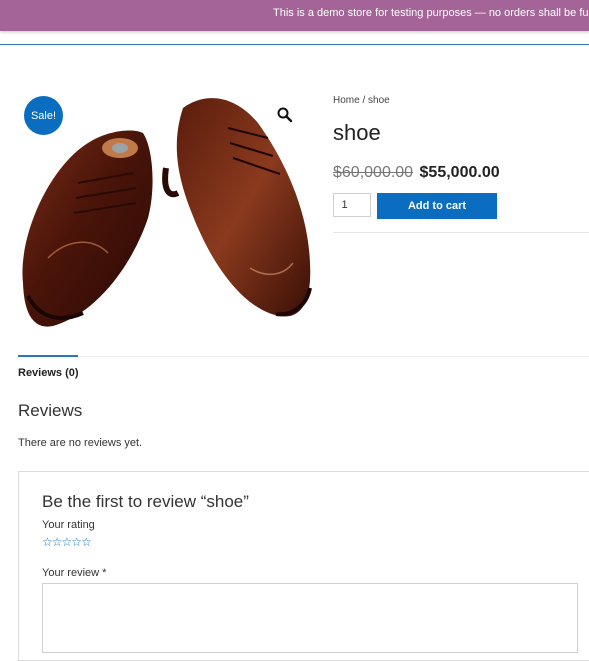 The width and height of the screenshot is (589, 661). What do you see at coordinates (145, 501) in the screenshot?
I see `review-form-title: Be the first to review “shoe”` at bounding box center [145, 501].